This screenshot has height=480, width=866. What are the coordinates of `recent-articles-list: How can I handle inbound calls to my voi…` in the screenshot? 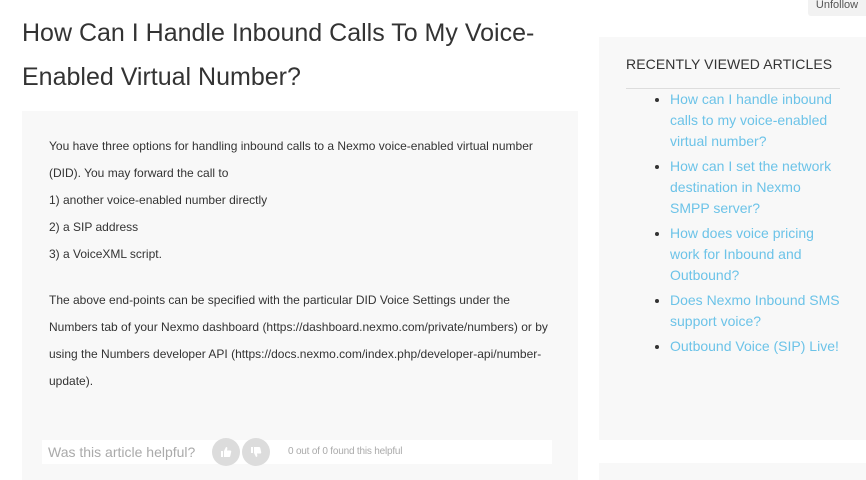 It's located at (733, 225).